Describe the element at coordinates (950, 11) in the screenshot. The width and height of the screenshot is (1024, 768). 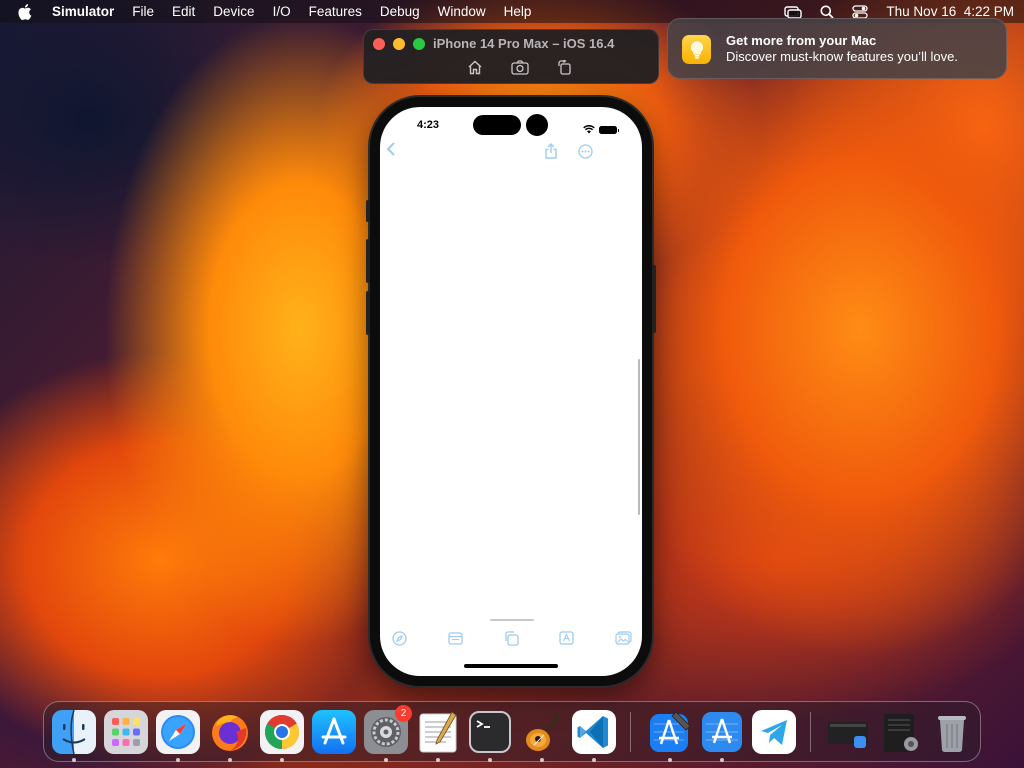
I see `menu-clock: Thu Nov 16 4:22 PM` at that location.